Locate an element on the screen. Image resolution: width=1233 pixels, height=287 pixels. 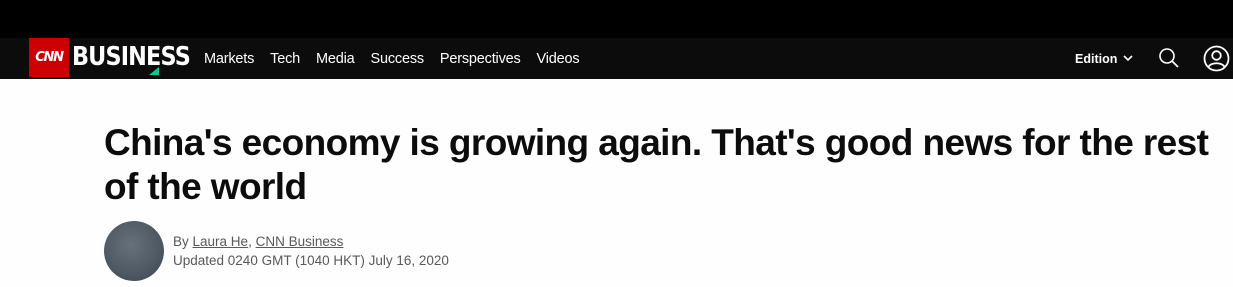
cnn-logo-mark: CNN is located at coordinates (49, 57).